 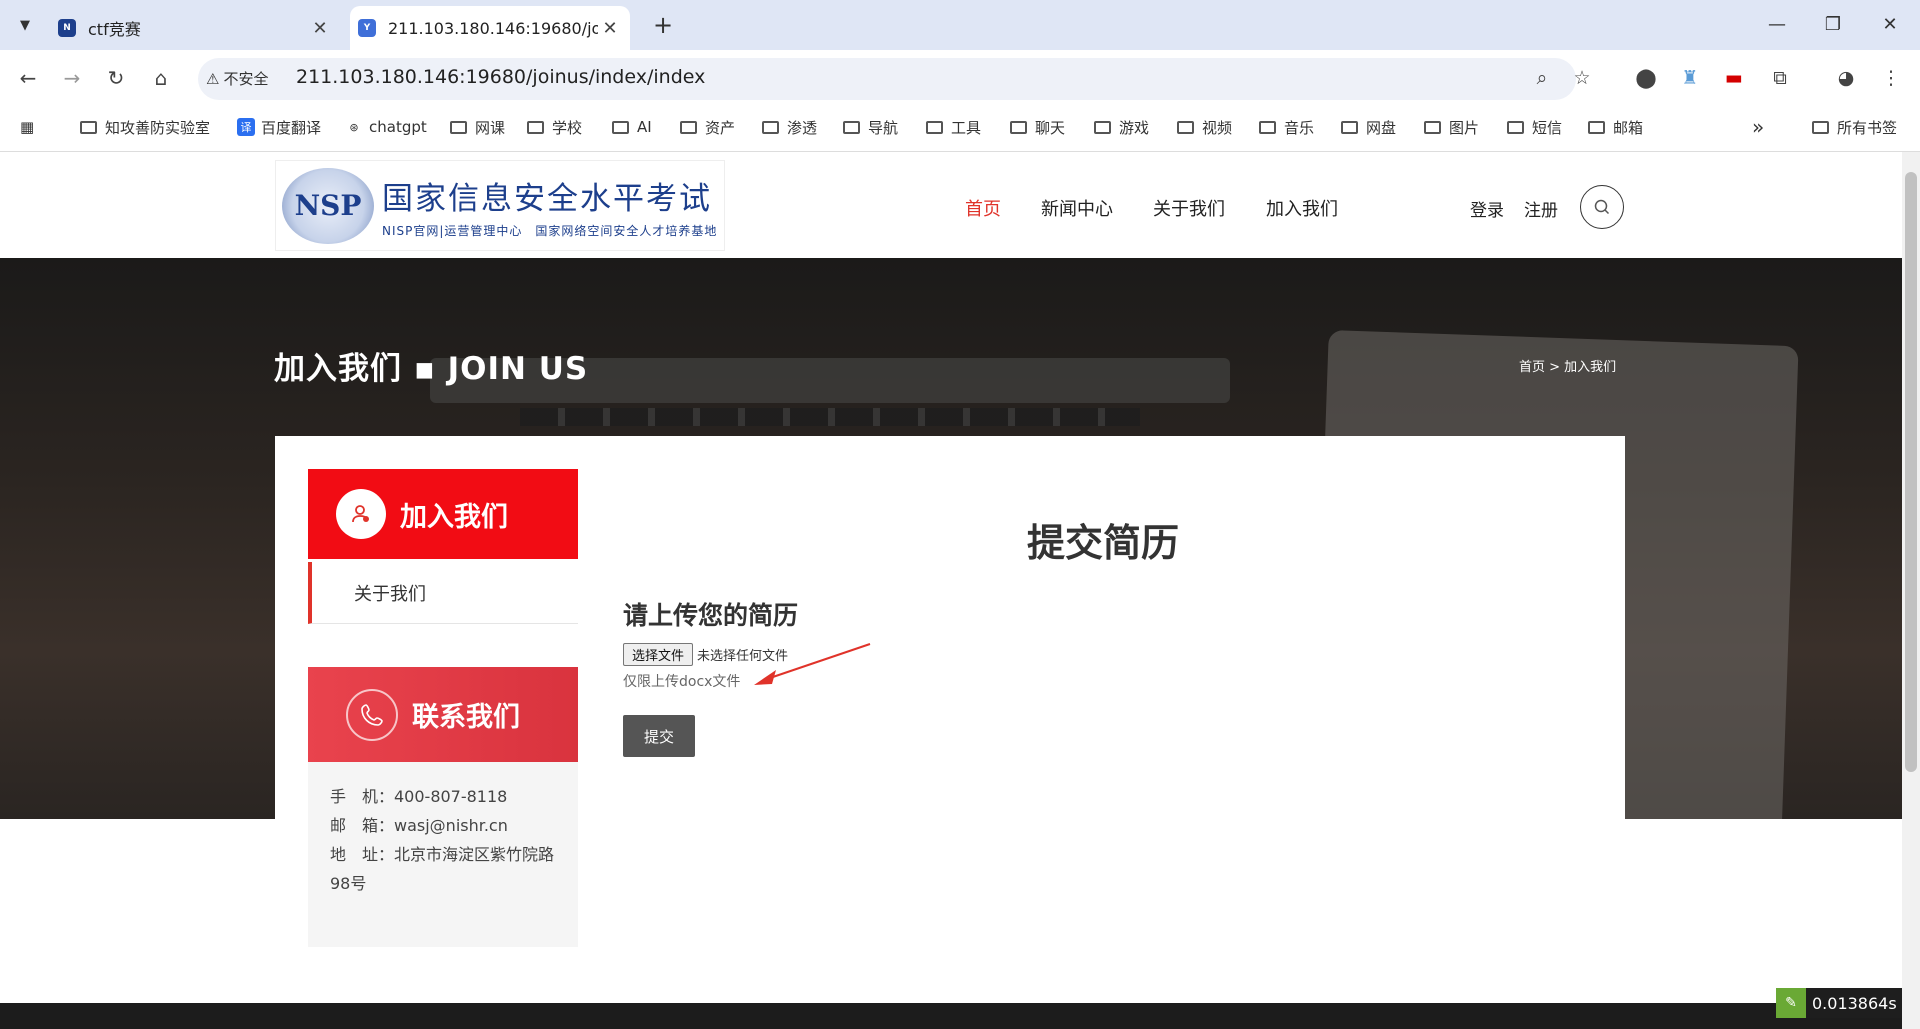 What do you see at coordinates (1302, 208) in the screenshot?
I see `nav-join: 加入我们` at bounding box center [1302, 208].